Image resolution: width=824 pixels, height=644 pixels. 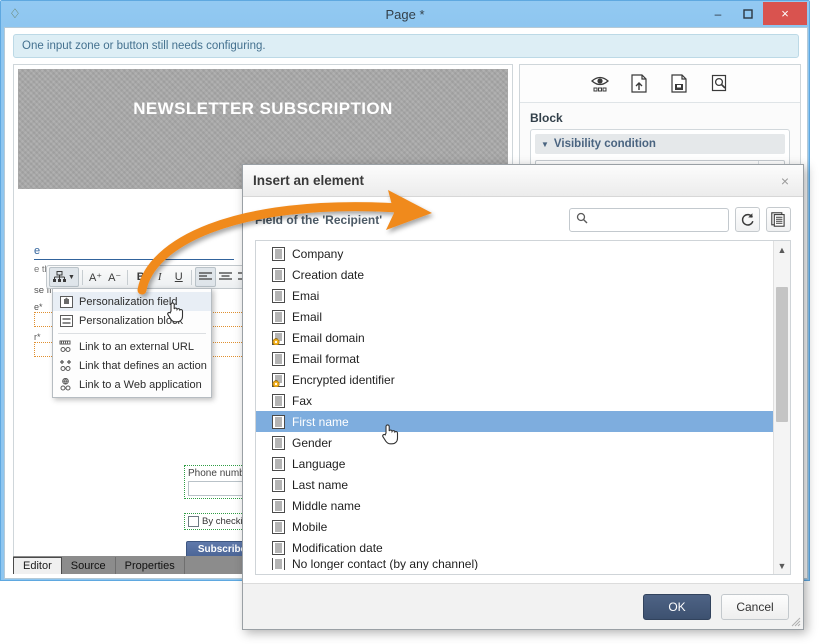 What do you see at coordinates (514, 484) in the screenshot?
I see `list-item: Last name` at bounding box center [514, 484].